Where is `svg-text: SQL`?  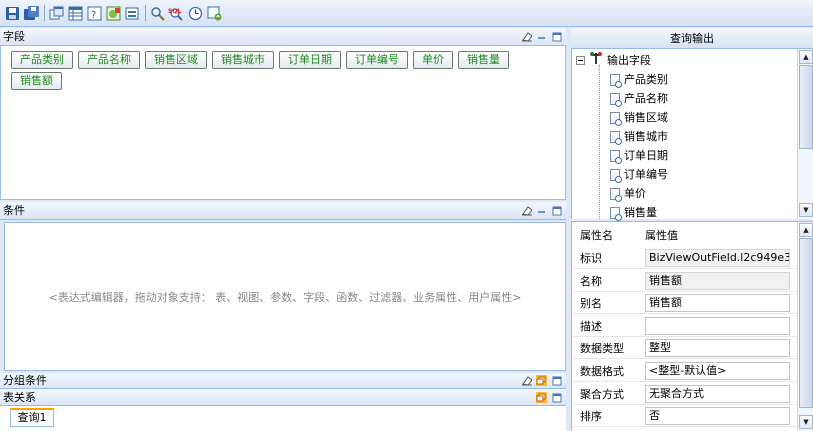
svg-text: SQL is located at coordinates (174, 11).